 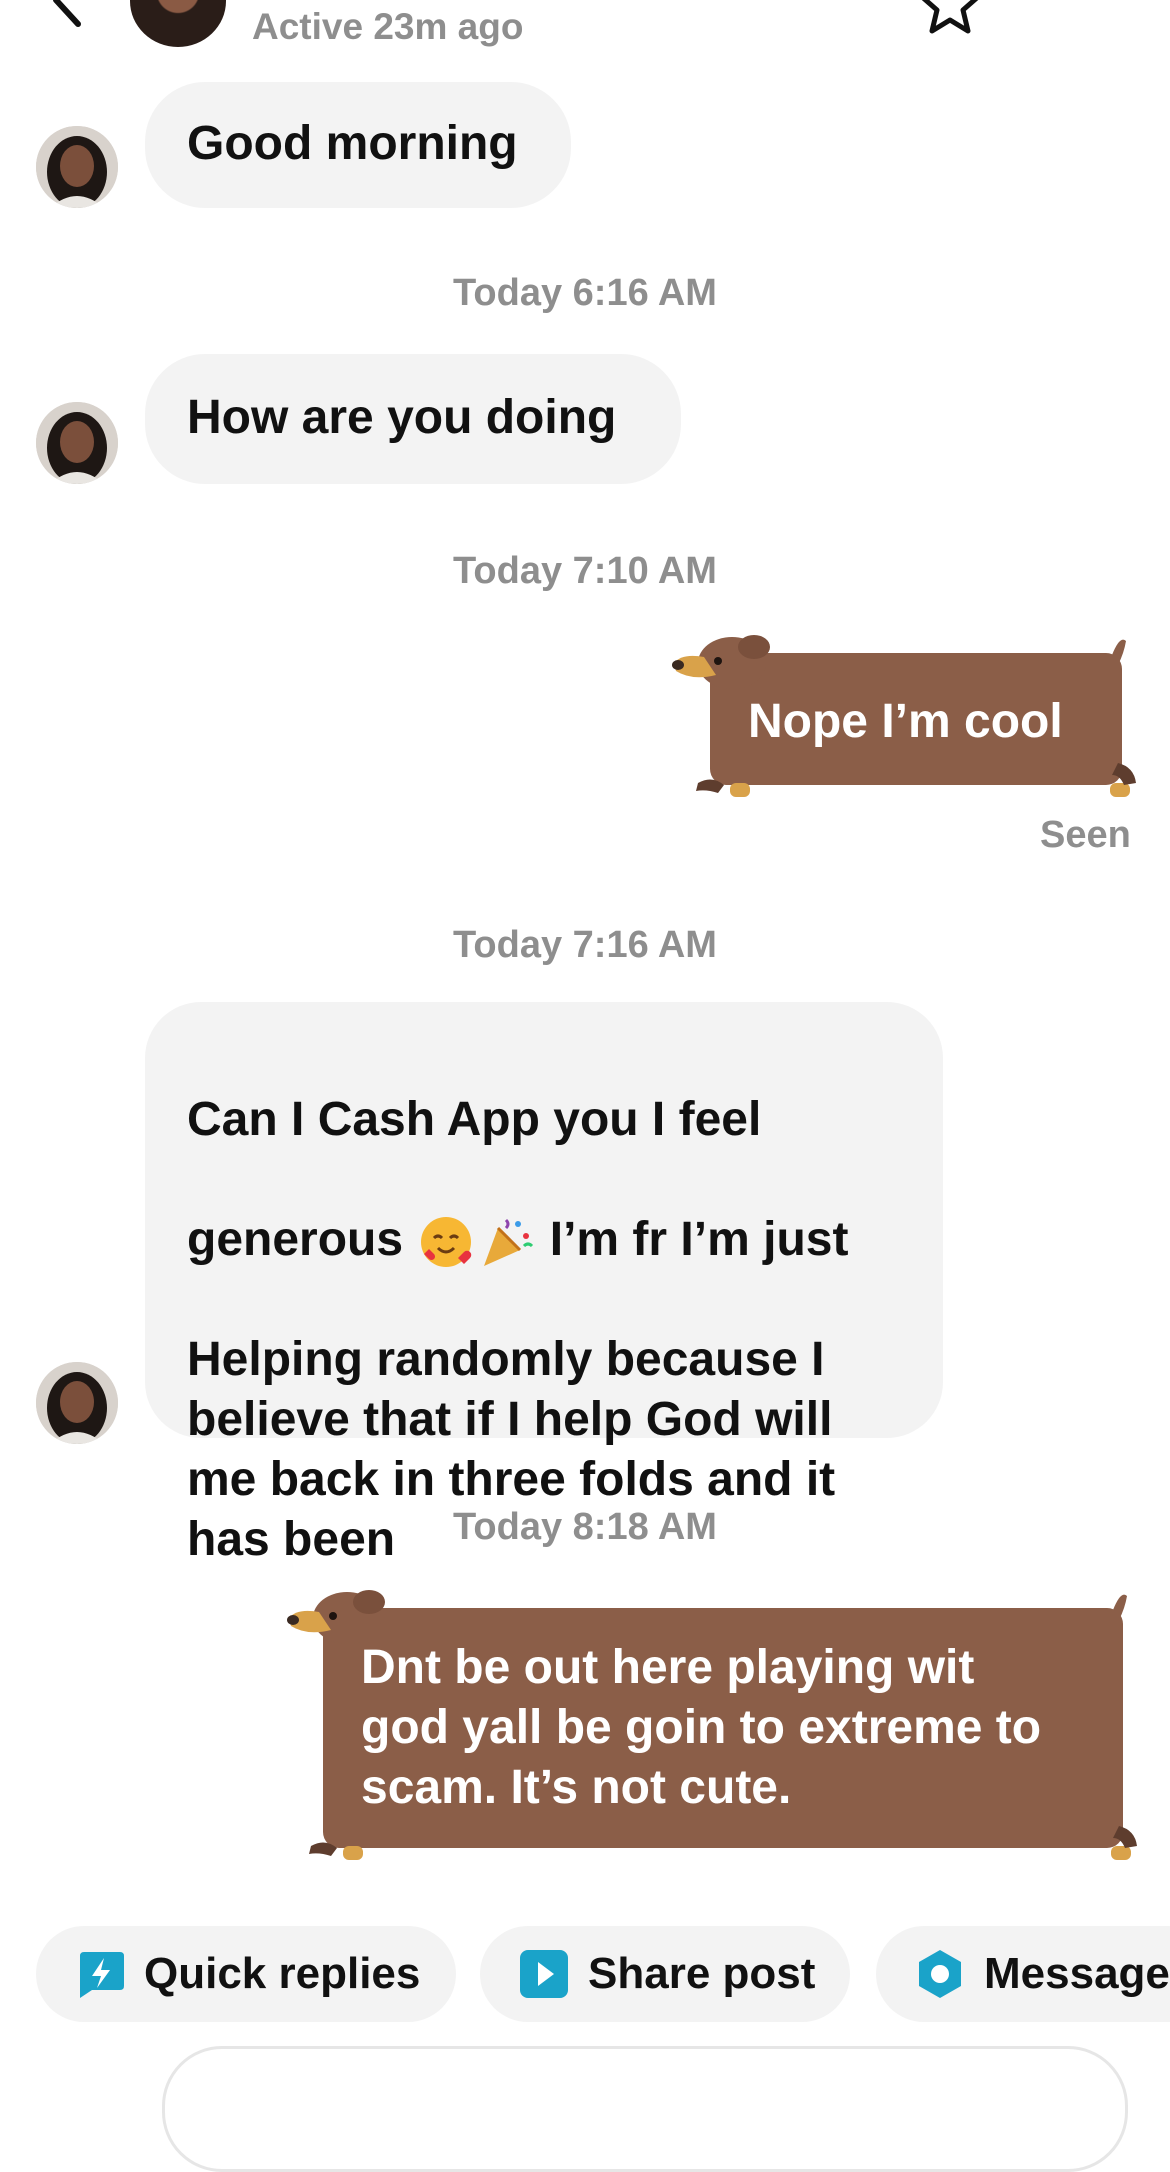 I want to click on share-post-button: Share post, so click(x=665, y=1974).